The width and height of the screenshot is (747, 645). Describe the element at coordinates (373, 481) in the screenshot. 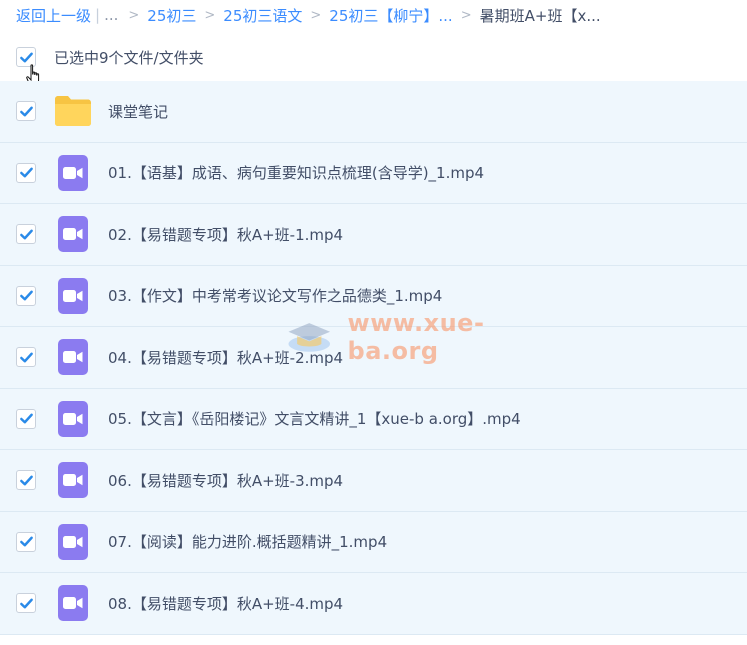

I see `file-row: 06.【易错题专项】秋A+班-3.mp4` at that location.